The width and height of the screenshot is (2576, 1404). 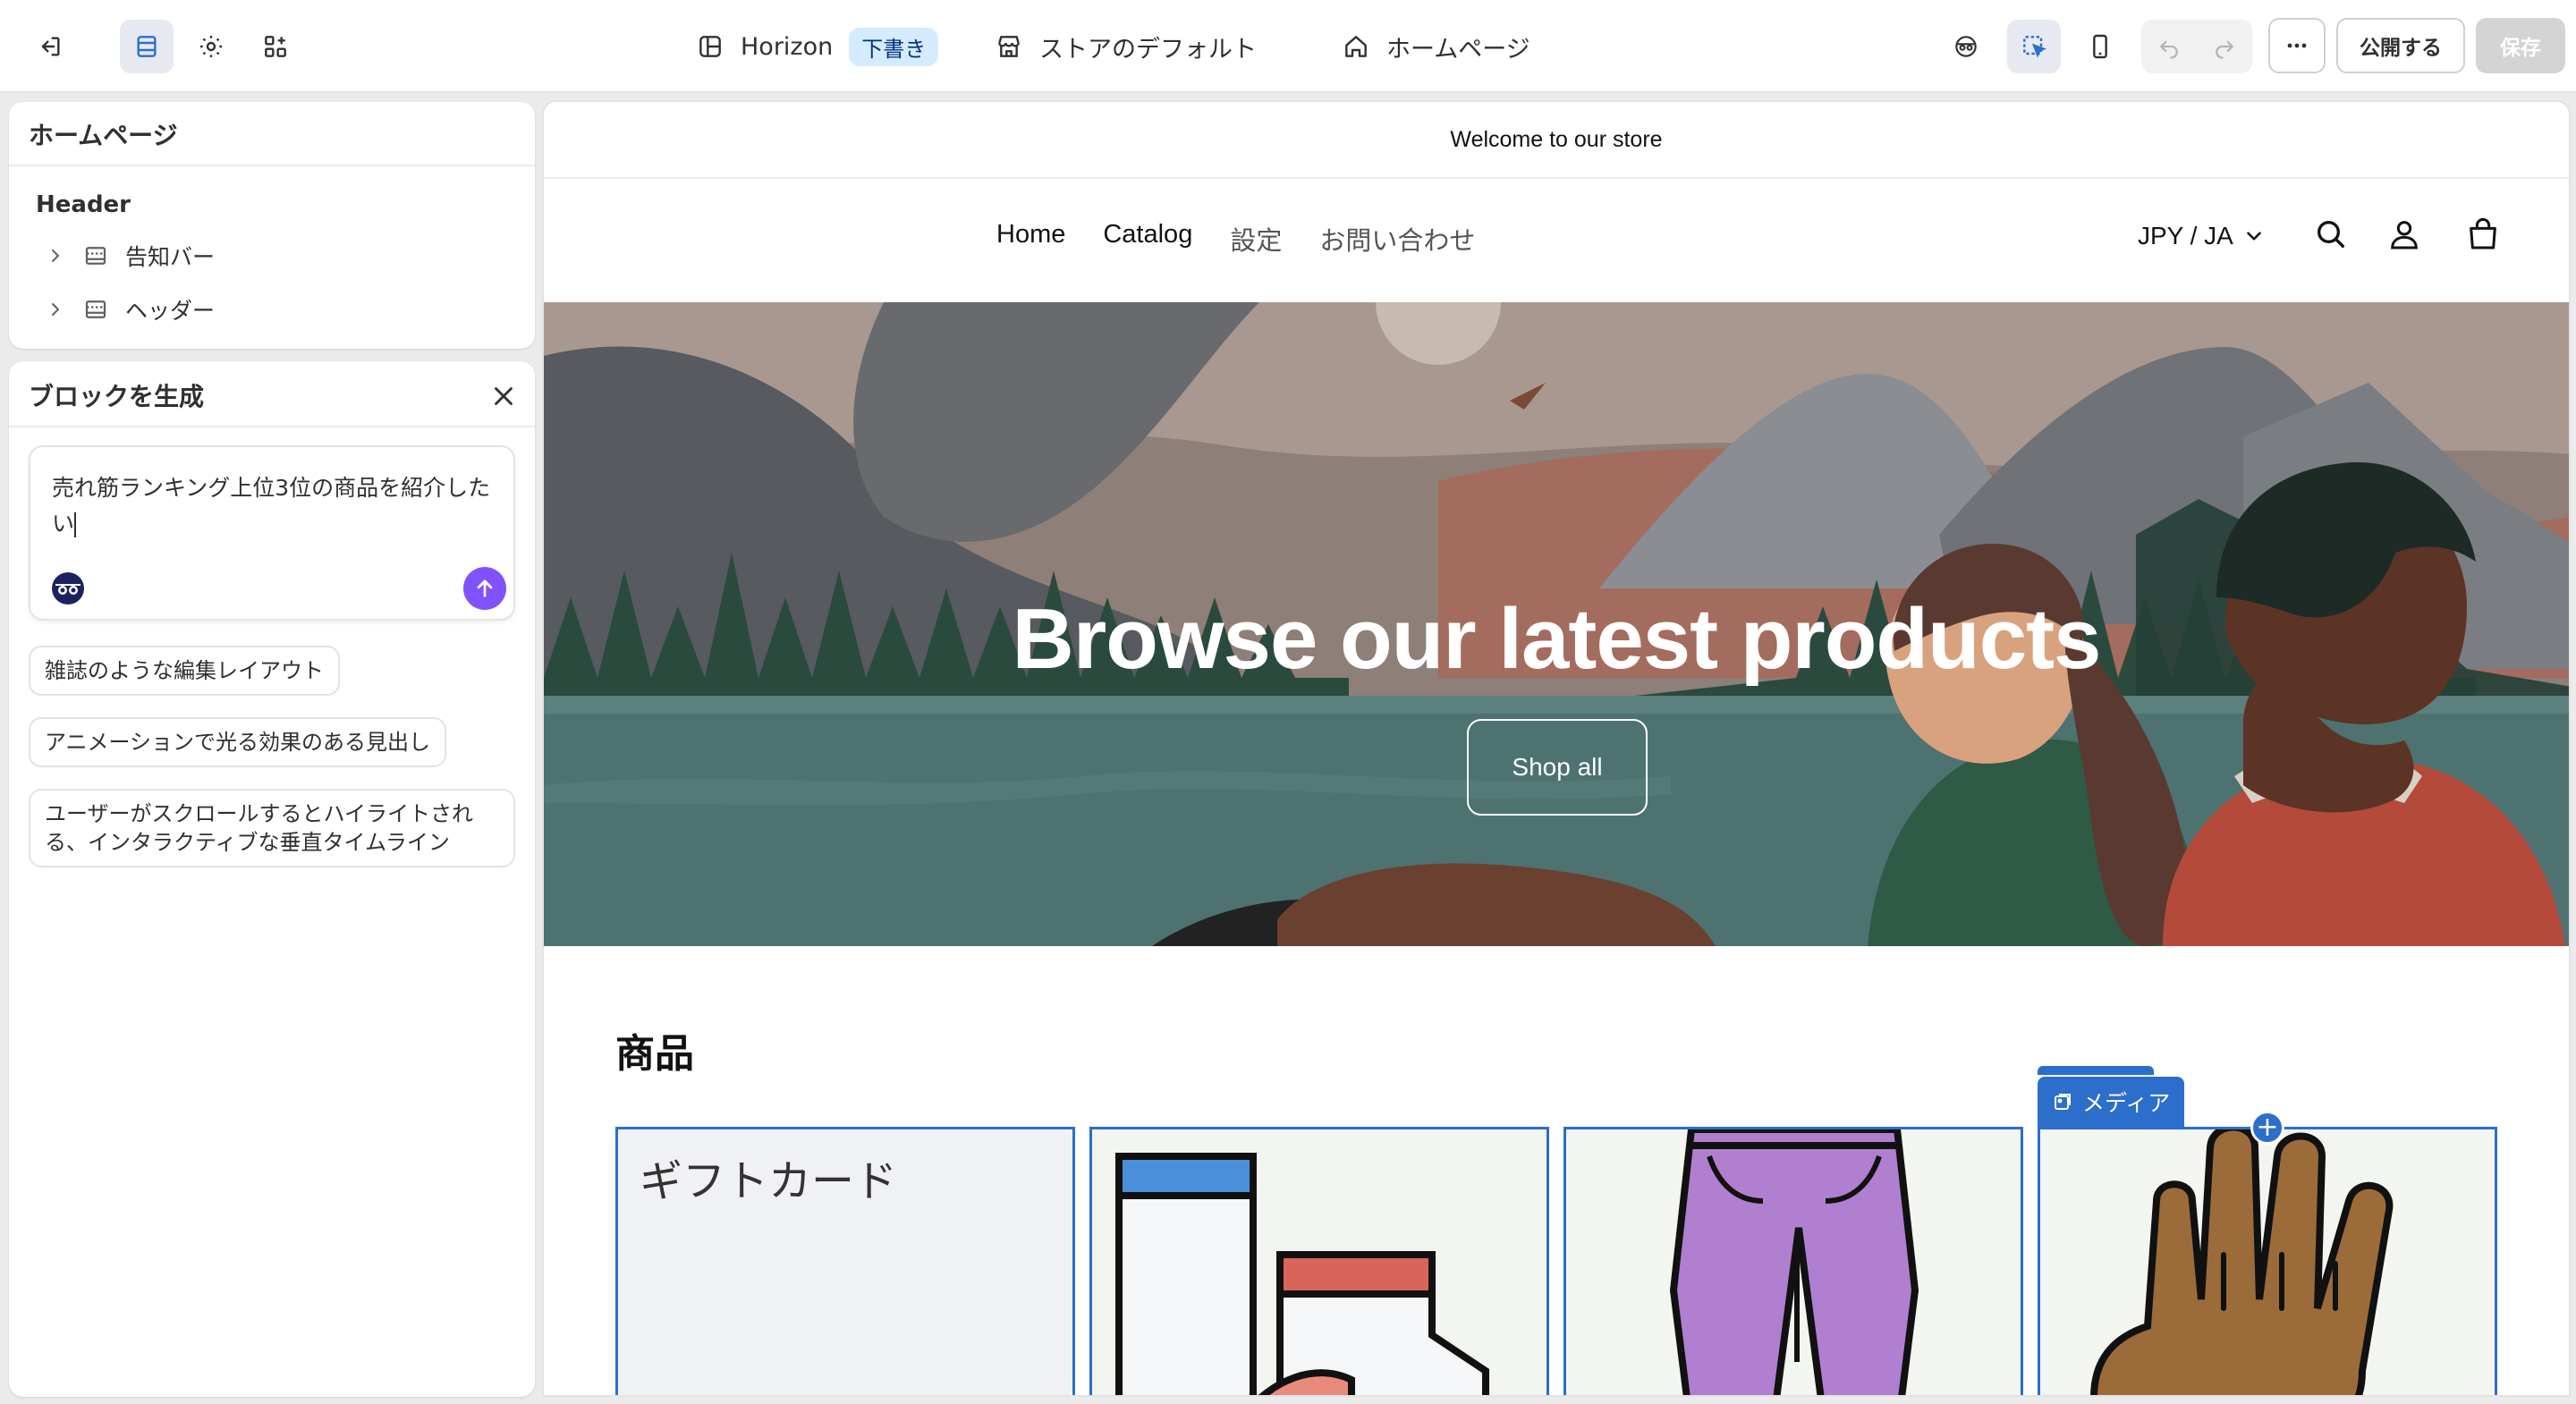 I want to click on section-item-label: 告知バー, so click(x=170, y=257).